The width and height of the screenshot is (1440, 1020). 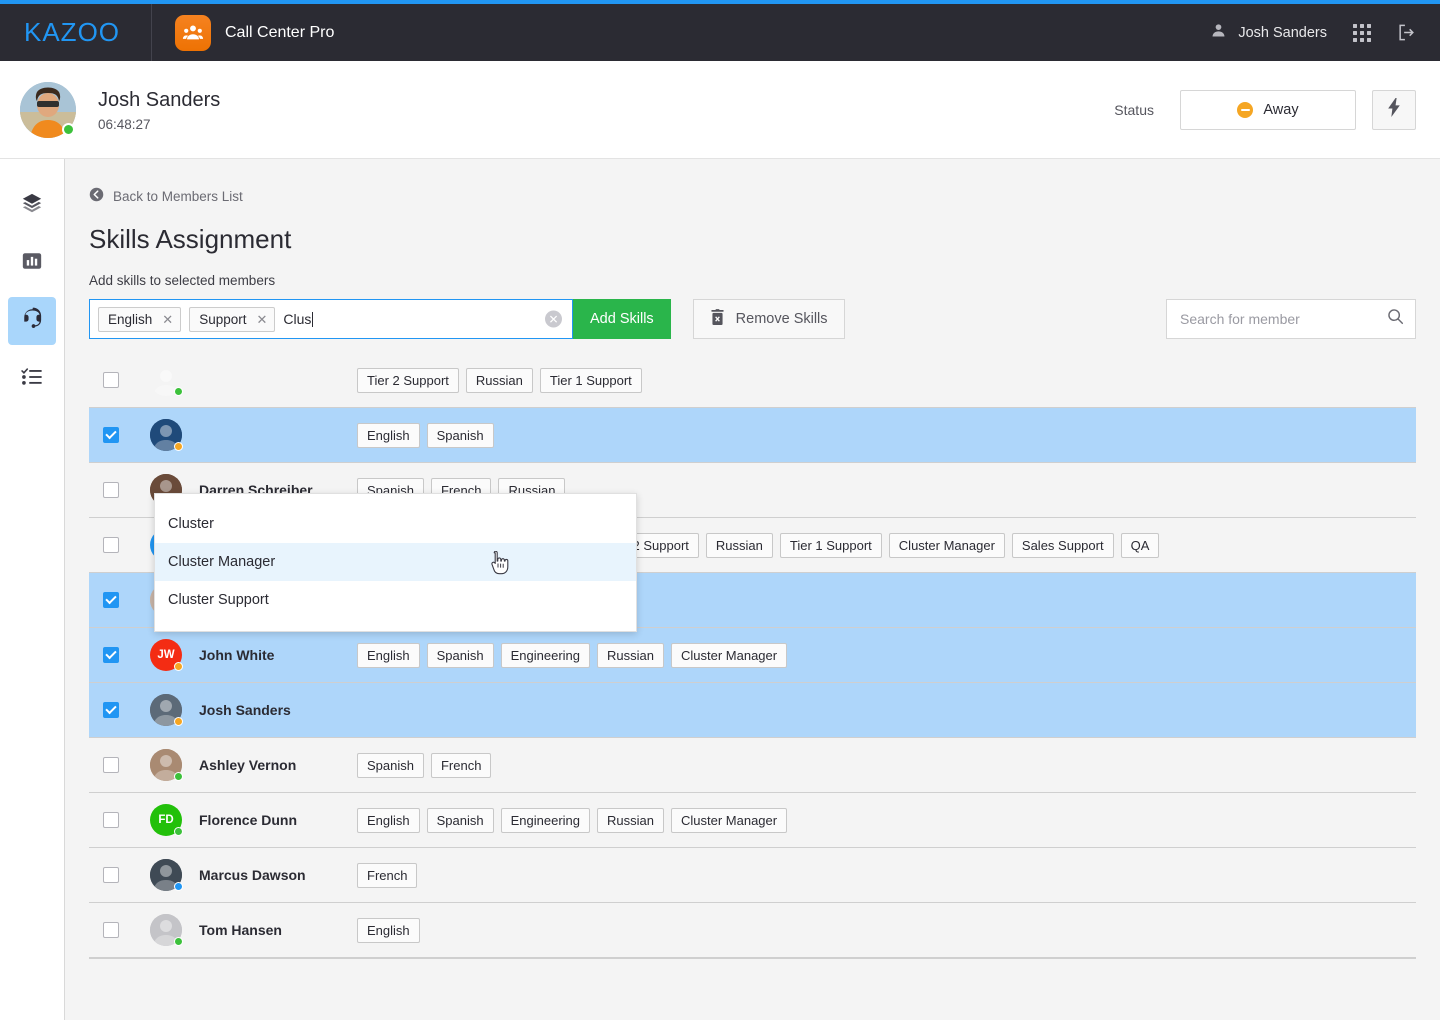 I want to click on dropdown-option-label: Cluster Manager, so click(x=222, y=562).